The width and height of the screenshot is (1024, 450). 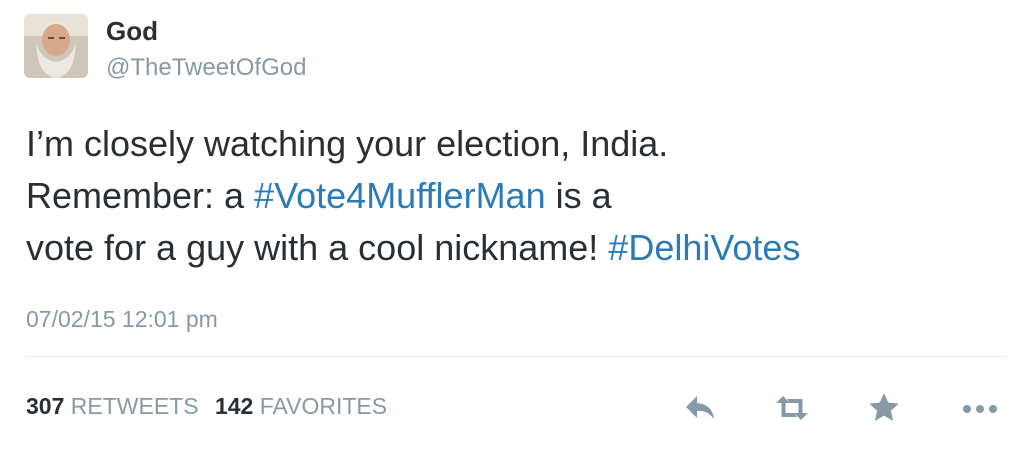 What do you see at coordinates (234, 406) in the screenshot?
I see `favorites-count: 142` at bounding box center [234, 406].